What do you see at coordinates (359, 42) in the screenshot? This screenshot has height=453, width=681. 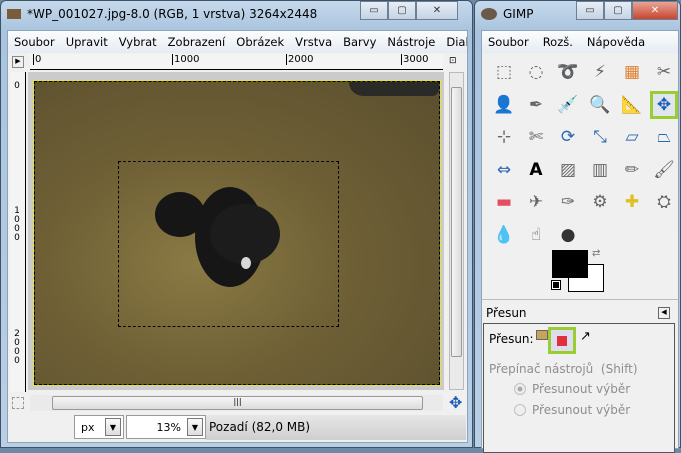 I see `menu-barvy: Barvy` at bounding box center [359, 42].